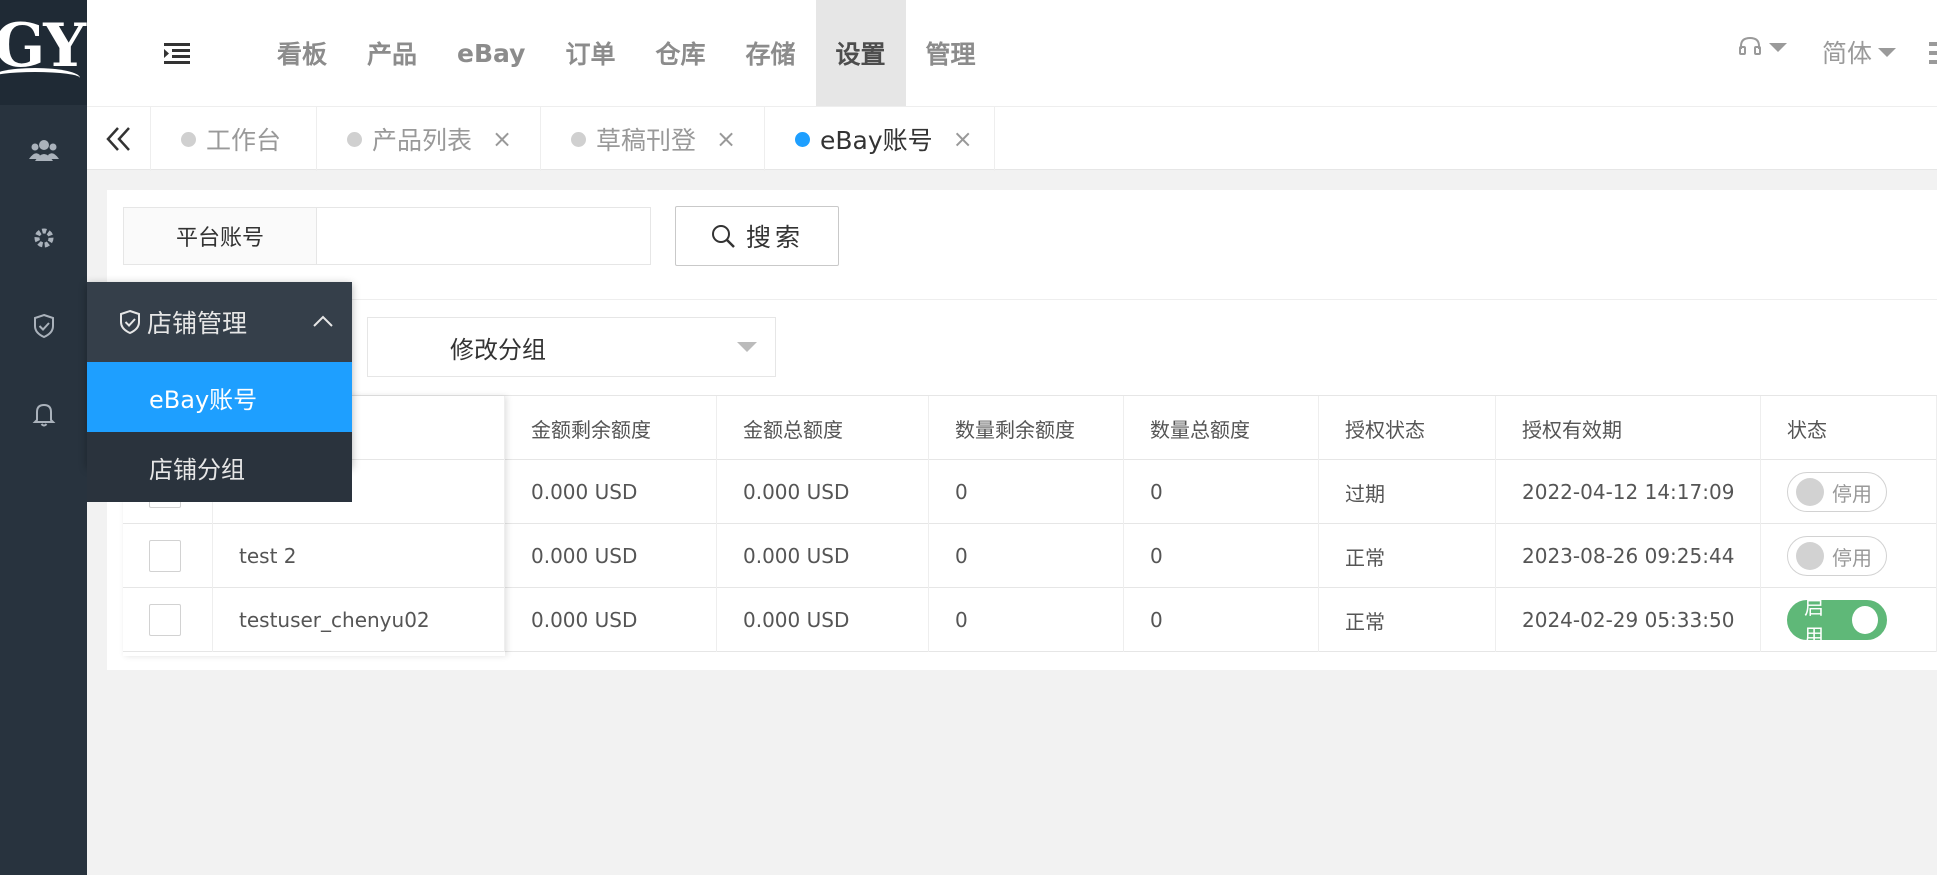  What do you see at coordinates (1628, 620) in the screenshot?
I see `auth-expiry: 2024-02-29 05:33:50` at bounding box center [1628, 620].